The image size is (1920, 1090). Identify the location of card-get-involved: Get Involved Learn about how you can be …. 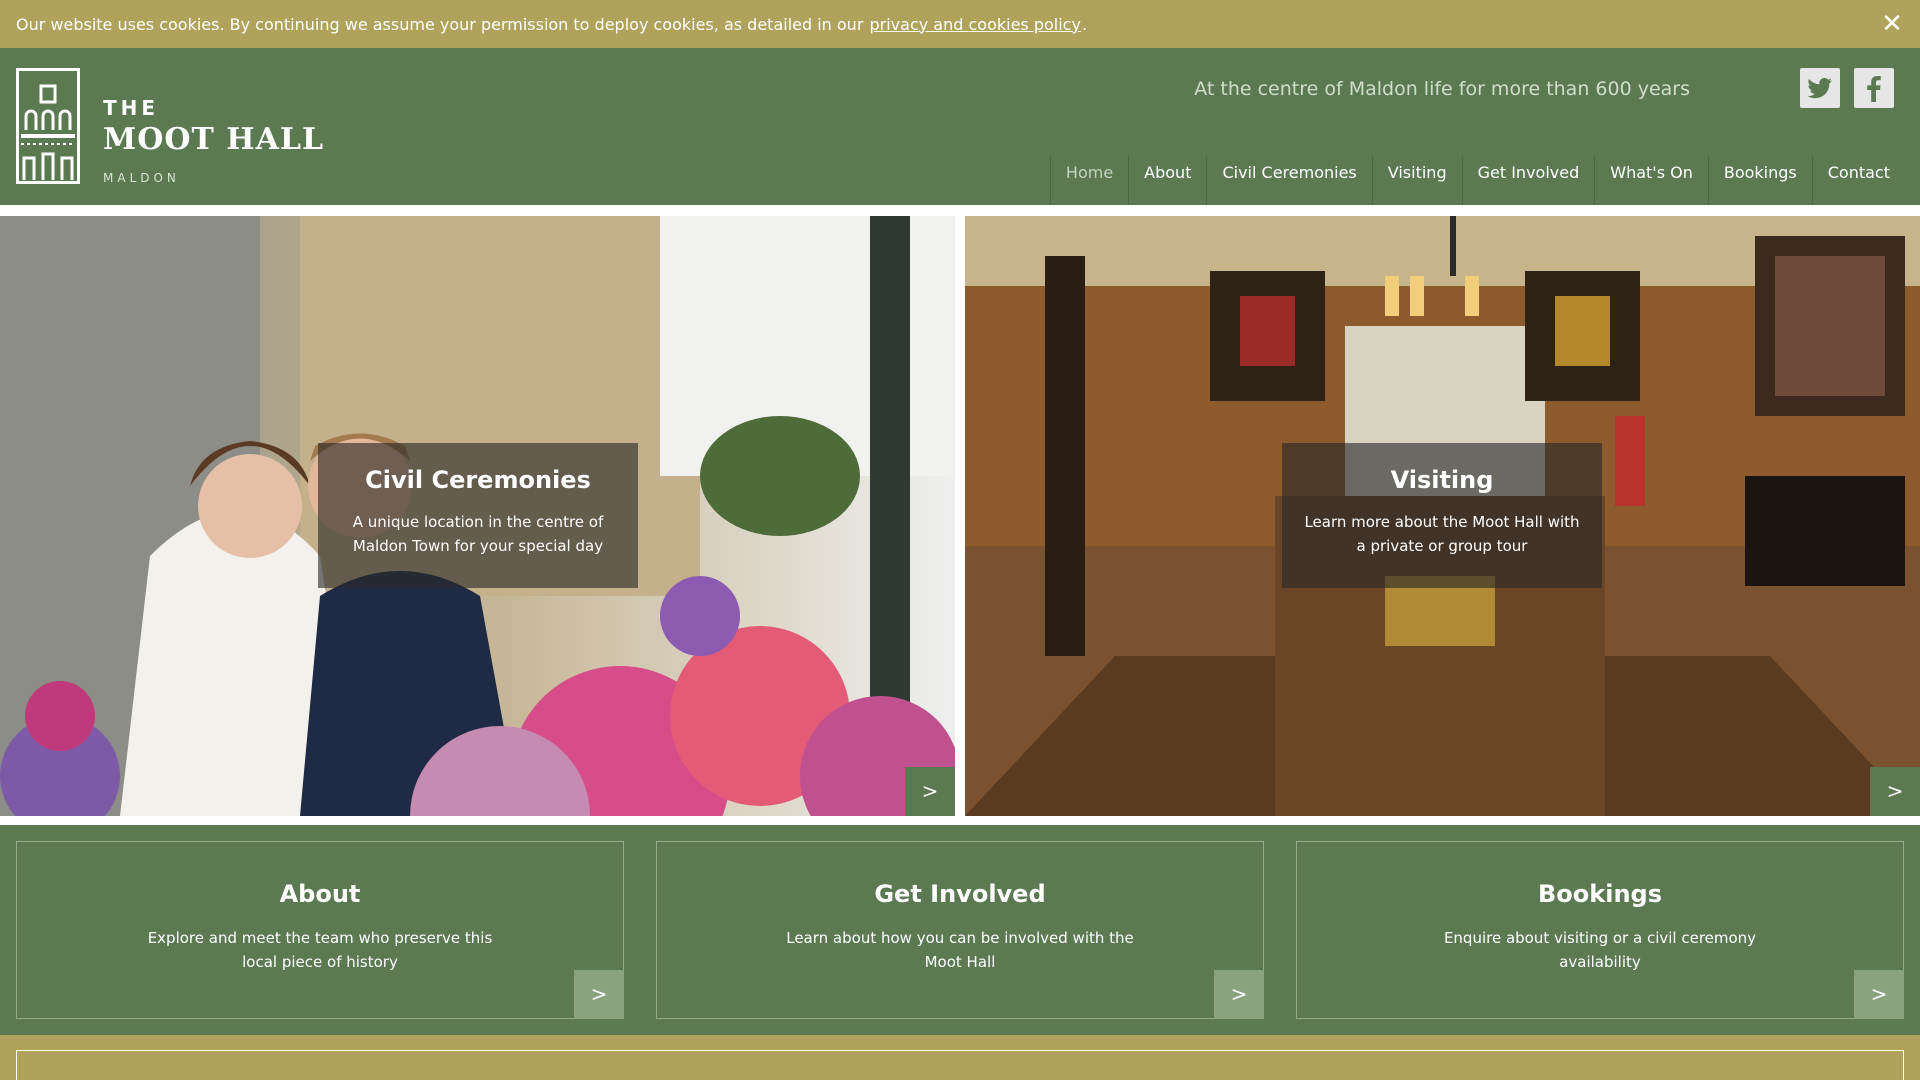
(960, 930).